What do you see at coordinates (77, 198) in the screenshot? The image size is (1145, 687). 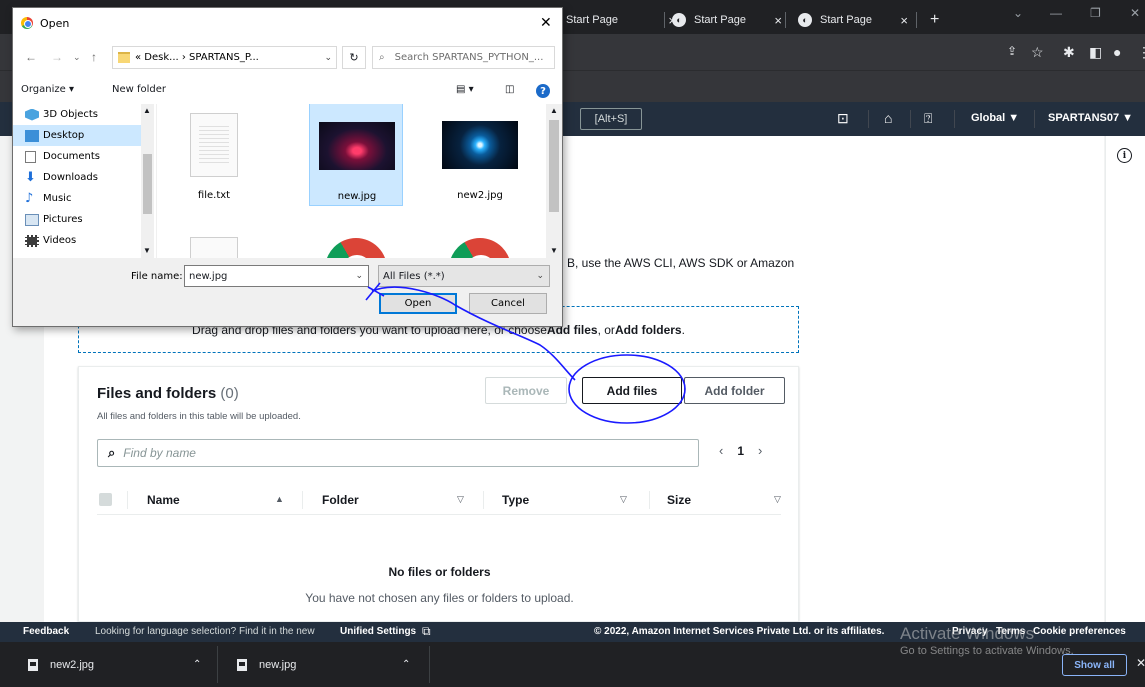 I see `nav-item-music: ♪ Music` at bounding box center [77, 198].